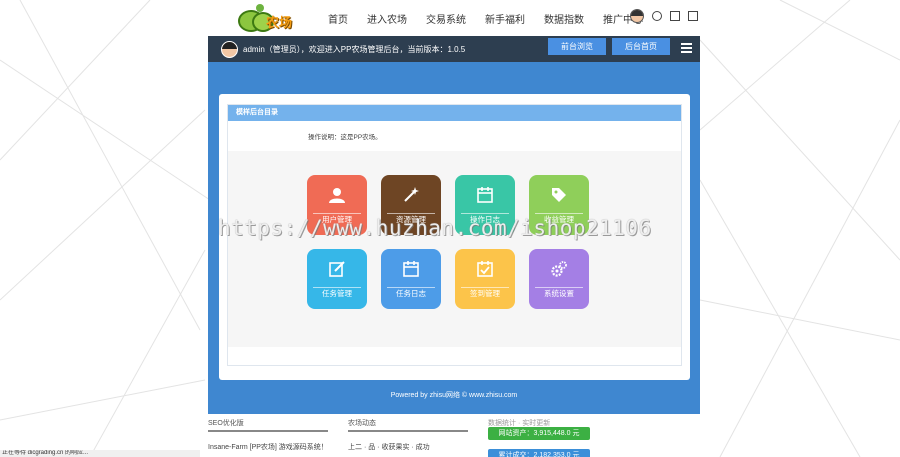 This screenshot has width=900, height=457. Describe the element at coordinates (226, 423) in the screenshot. I see `seo-title: SEO优化版` at that location.